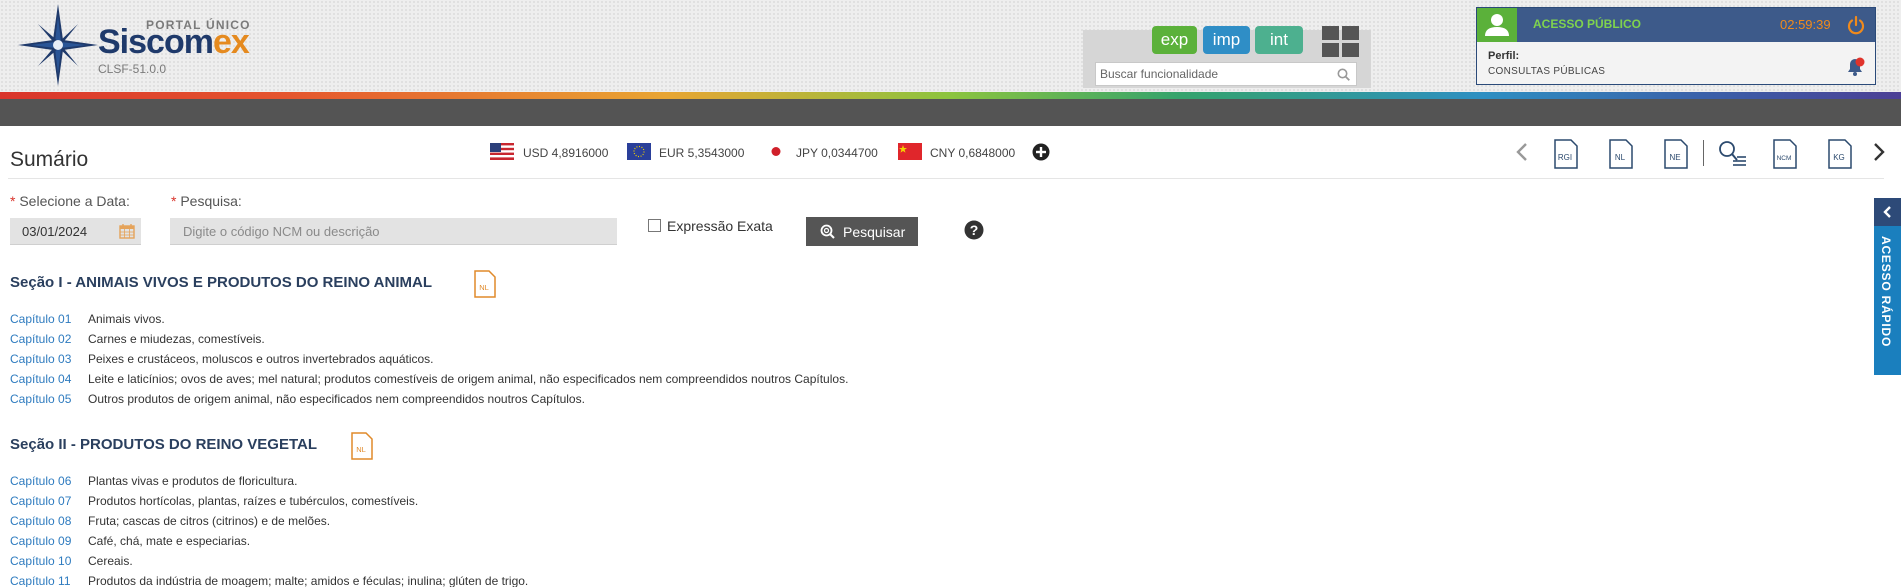 This screenshot has width=1901, height=587. Describe the element at coordinates (566, 153) in the screenshot. I see `usd-rate: USD 4,8916000` at that location.